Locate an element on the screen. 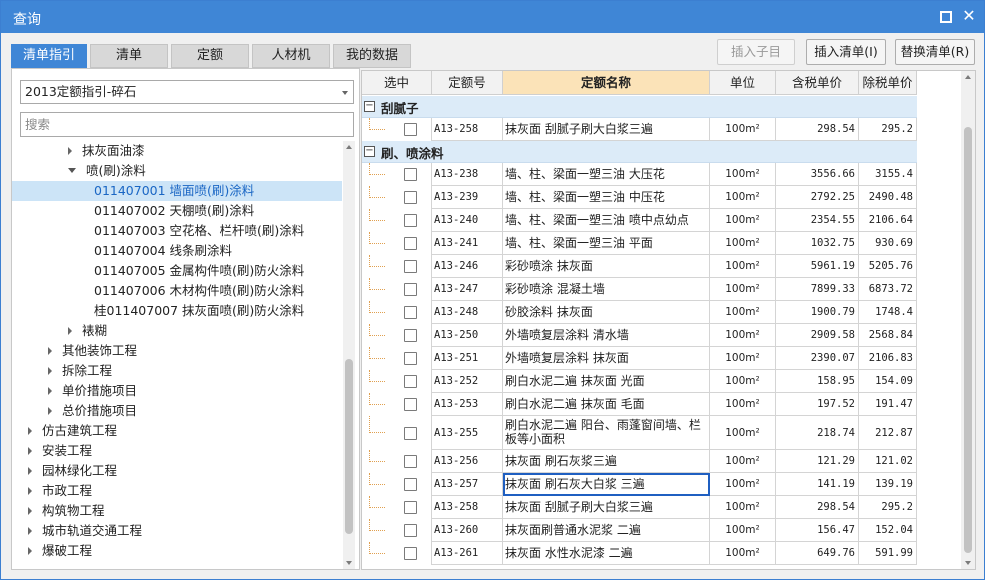  tree-node: 011407003 空花格、栏杆喷(刷)涂料 is located at coordinates (177, 231).